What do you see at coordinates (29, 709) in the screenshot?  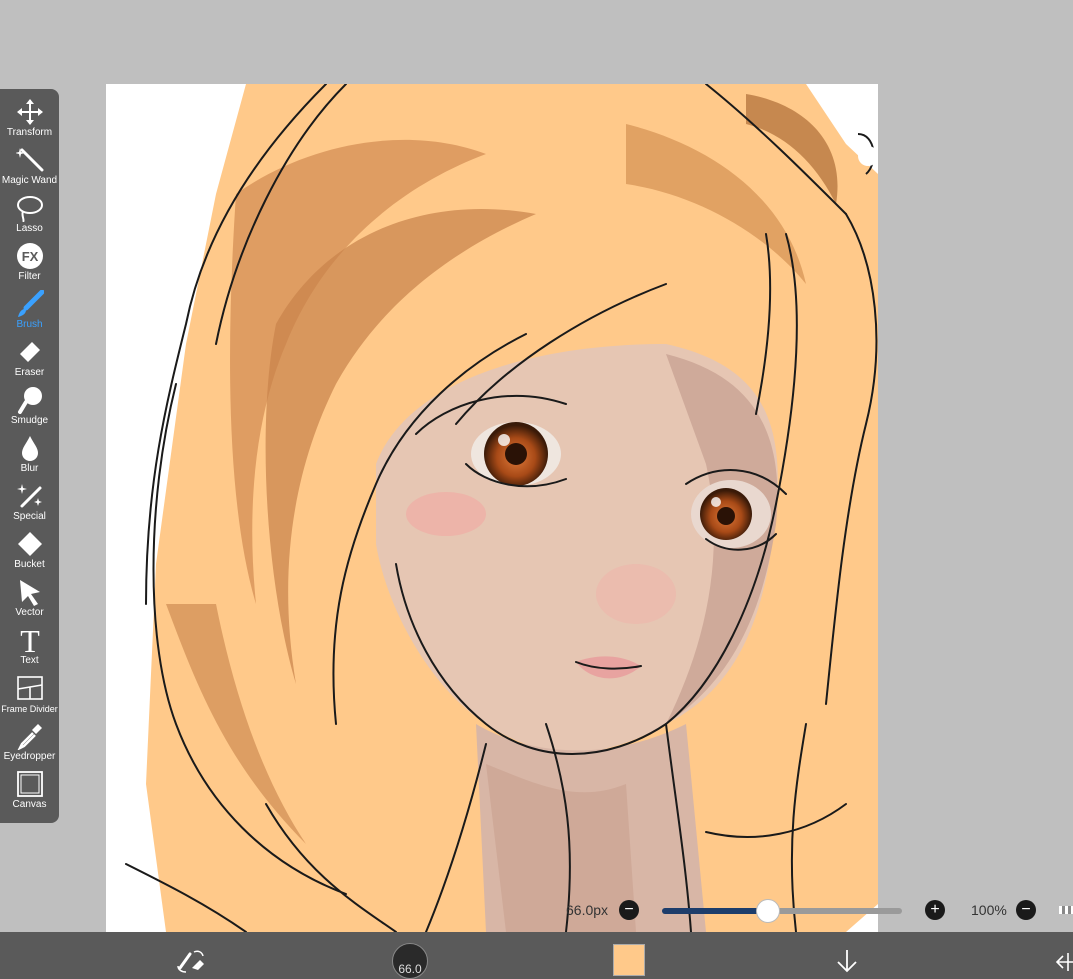 I see `tool-label: Frame Divider` at bounding box center [29, 709].